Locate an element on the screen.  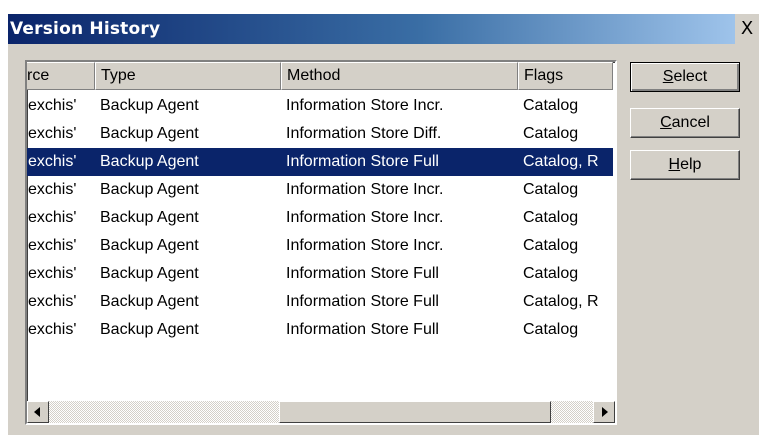
dialog-title: Version History is located at coordinates (85, 29).